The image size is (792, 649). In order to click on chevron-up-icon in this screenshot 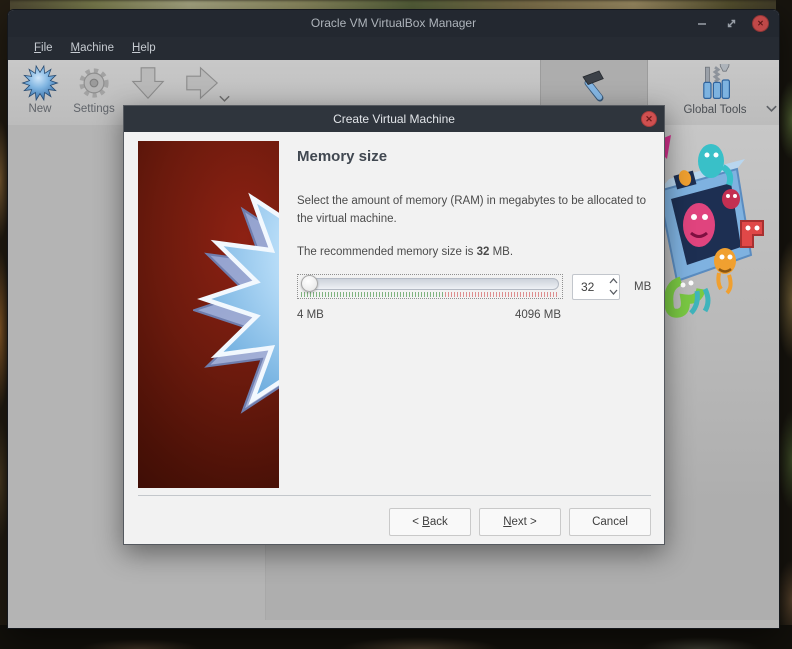, I will do `click(613, 281)`.